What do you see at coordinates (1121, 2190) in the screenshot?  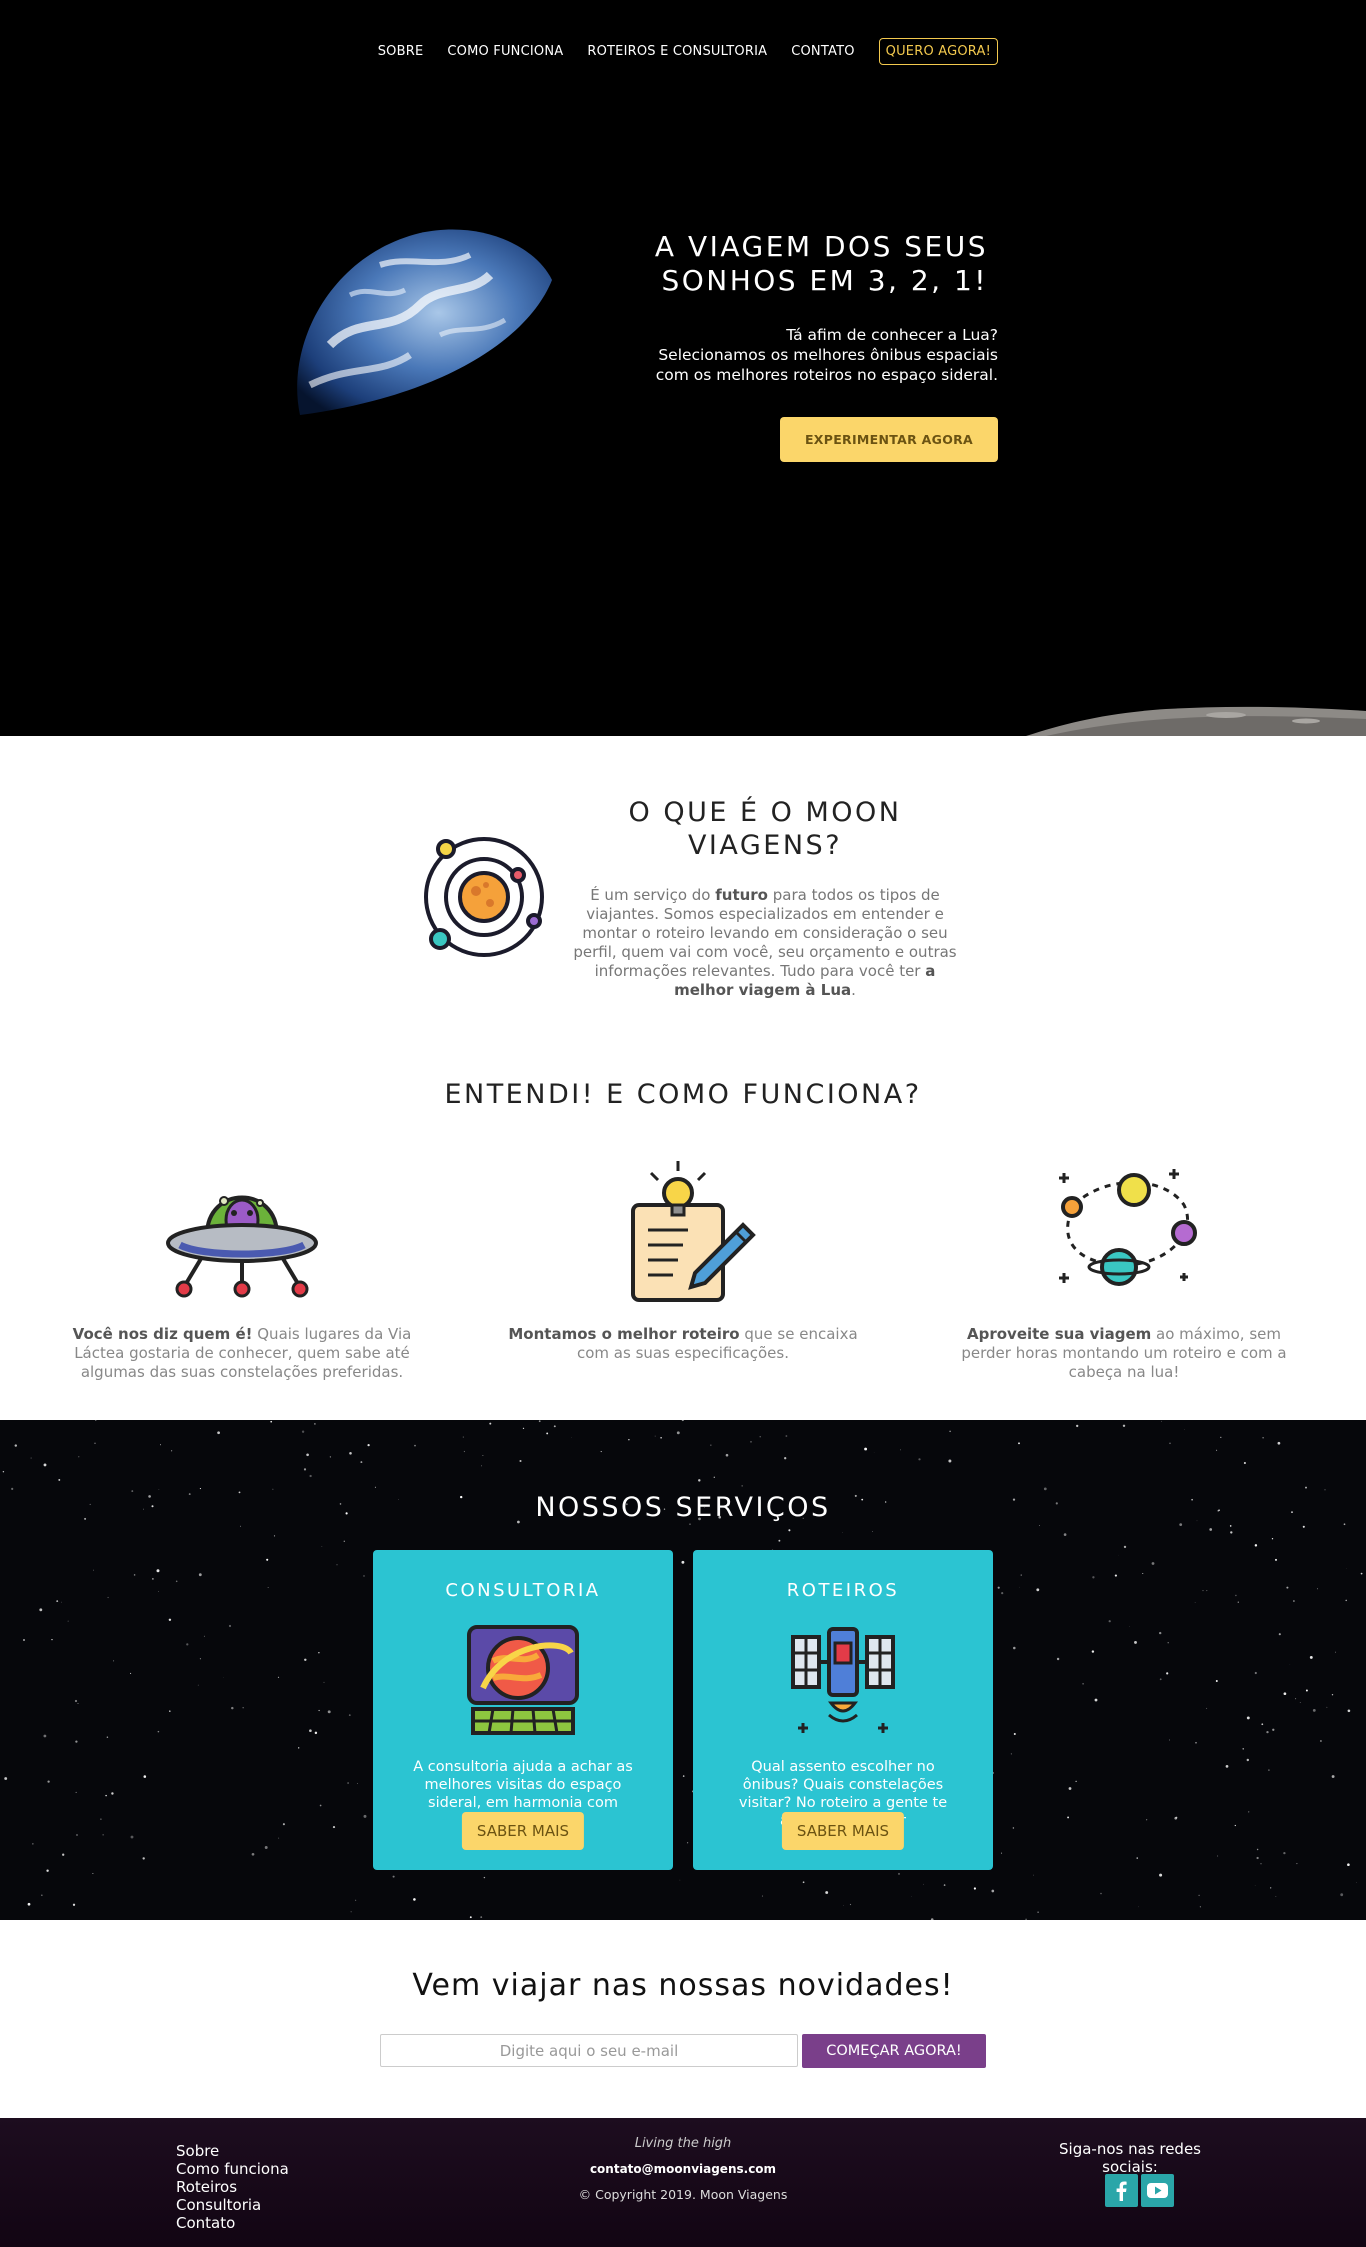 I see `facebook-icon` at bounding box center [1121, 2190].